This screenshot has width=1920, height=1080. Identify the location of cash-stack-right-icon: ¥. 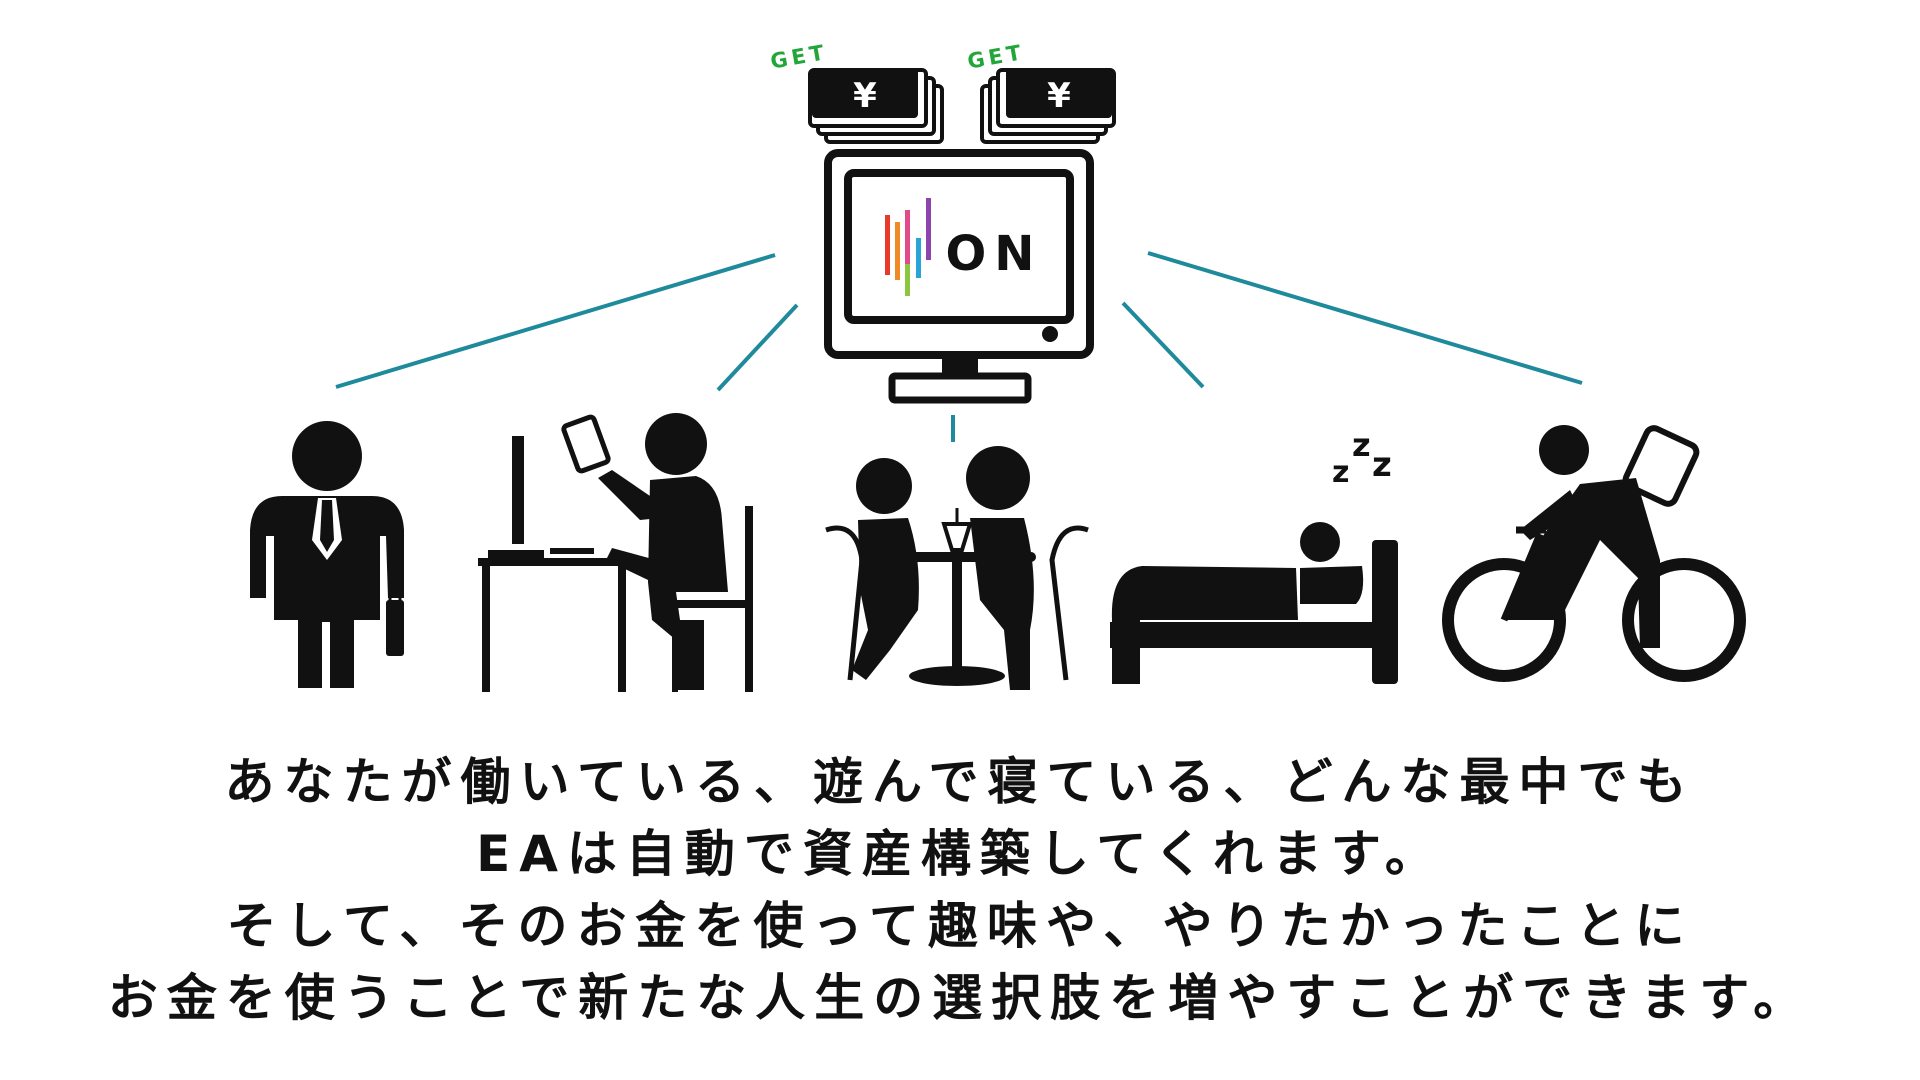
(1048, 106).